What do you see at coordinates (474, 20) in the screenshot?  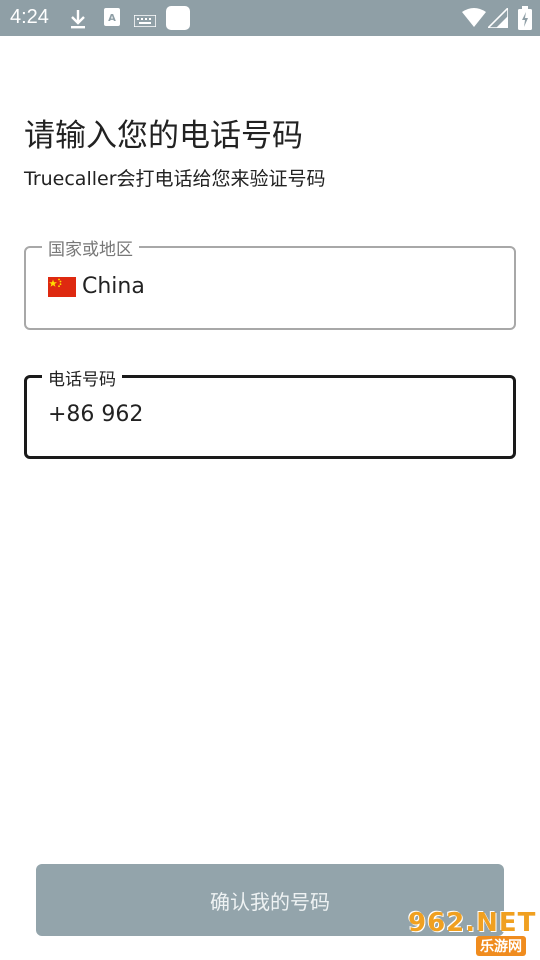 I see `wifi-icon` at bounding box center [474, 20].